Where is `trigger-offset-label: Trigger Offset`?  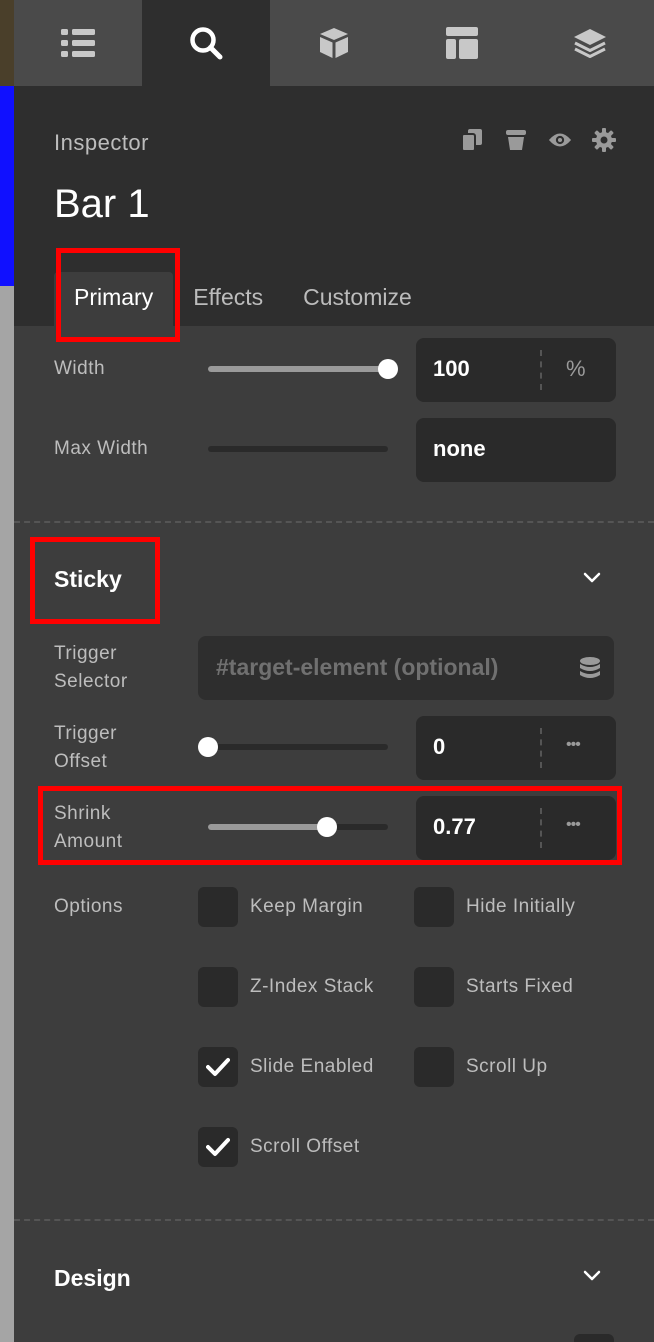
trigger-offset-label: Trigger Offset is located at coordinates (85, 747).